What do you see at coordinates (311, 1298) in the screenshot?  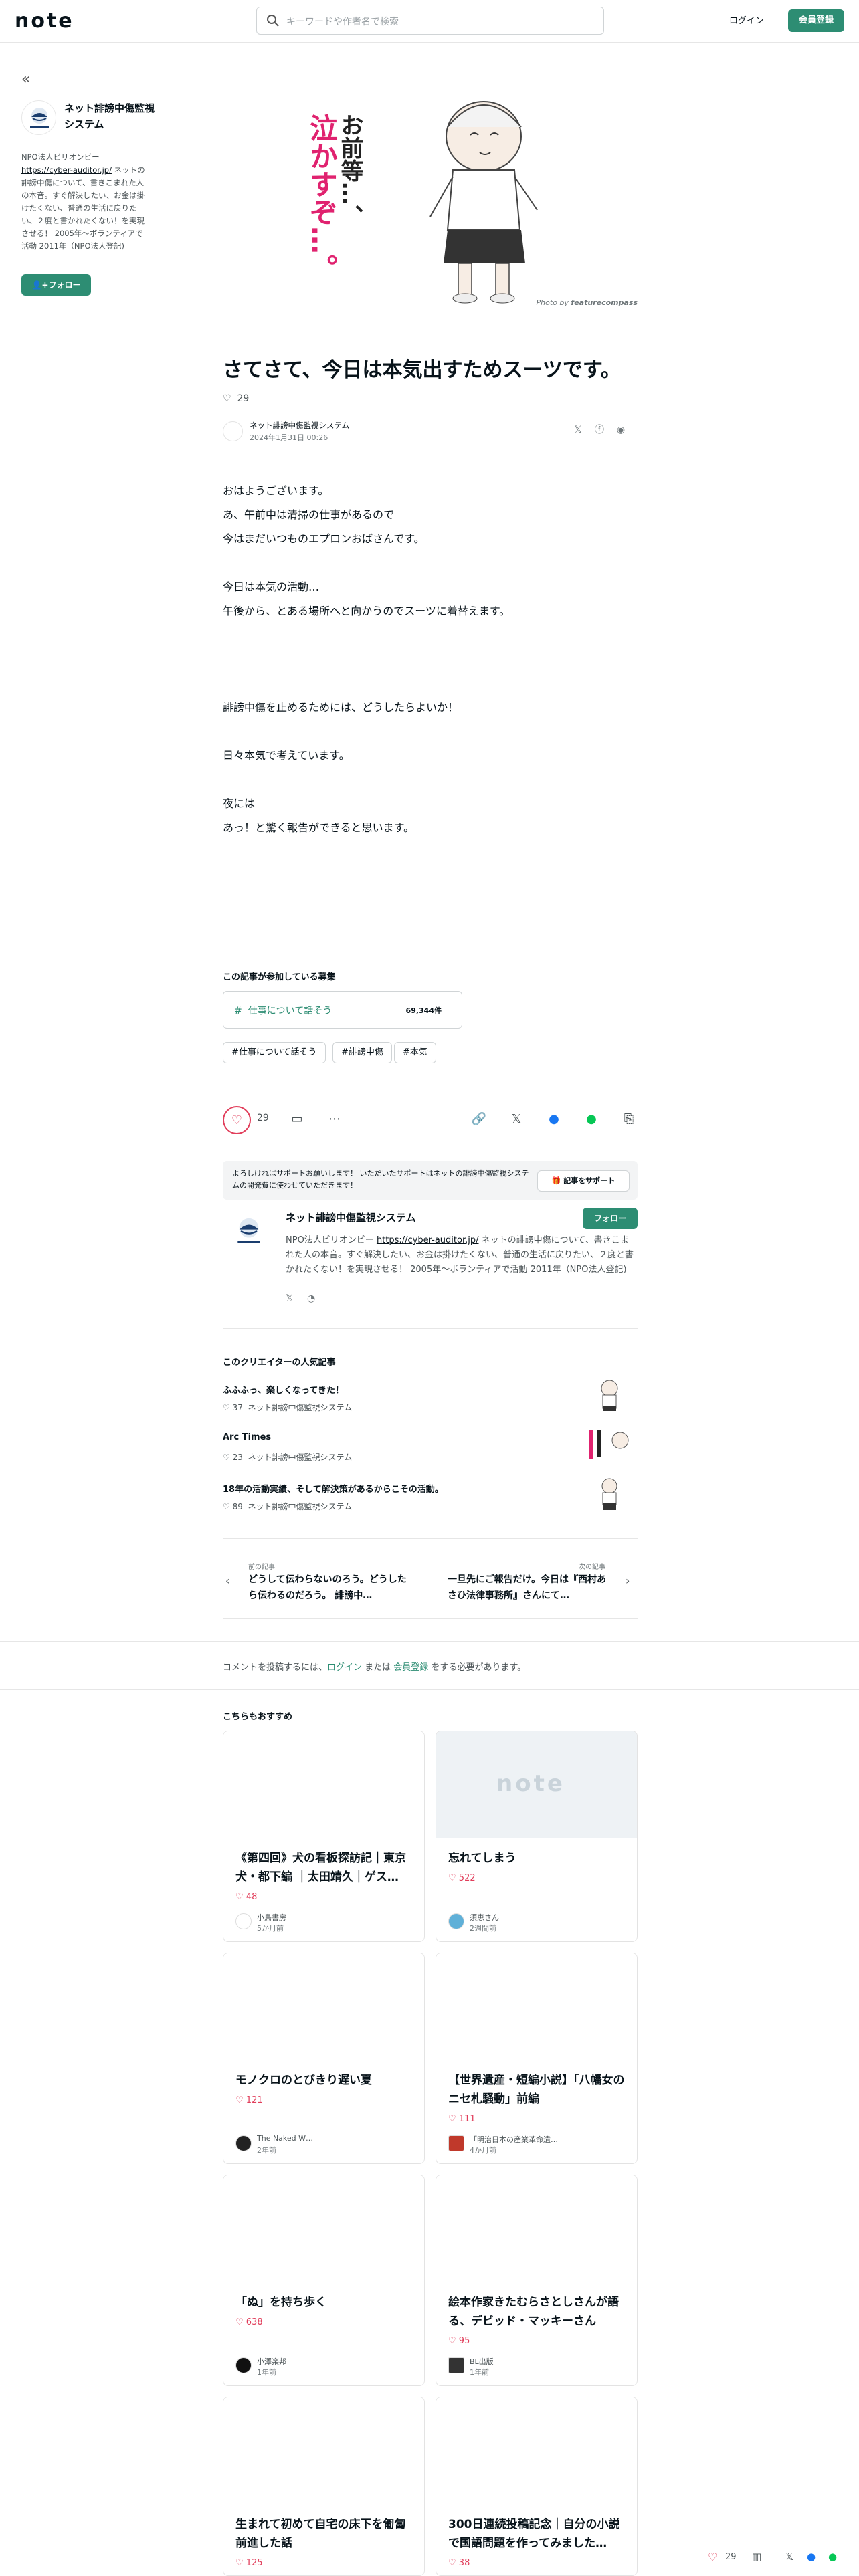 I see `rss-icon: ◔` at bounding box center [311, 1298].